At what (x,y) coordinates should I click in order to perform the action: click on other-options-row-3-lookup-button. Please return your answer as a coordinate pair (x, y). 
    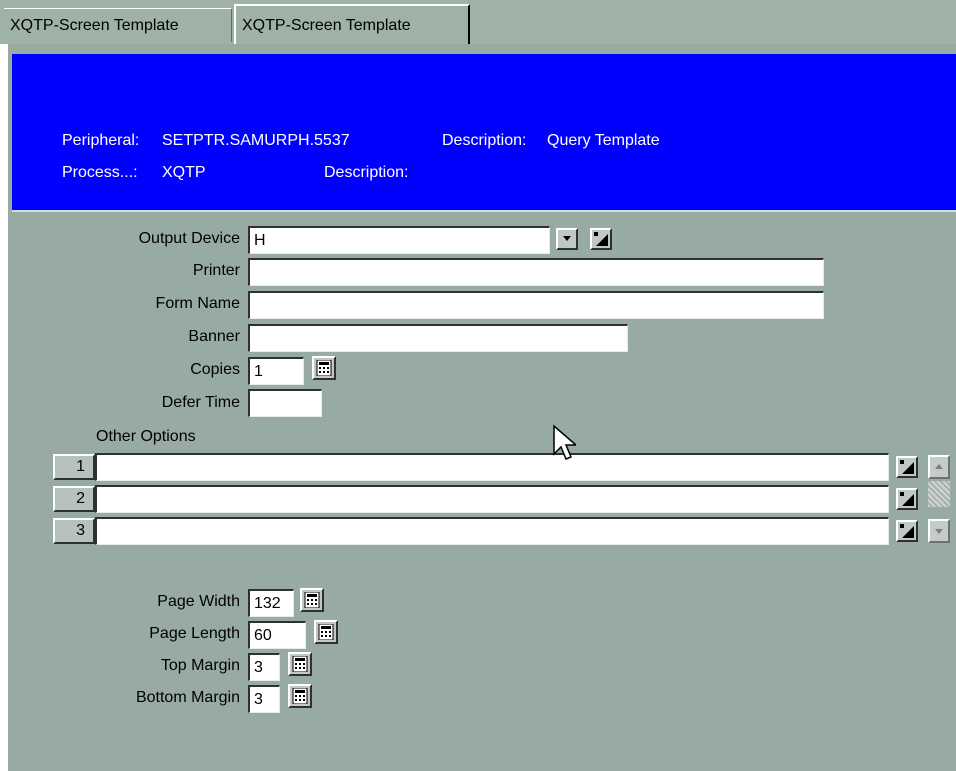
    Looking at the image, I should click on (907, 531).